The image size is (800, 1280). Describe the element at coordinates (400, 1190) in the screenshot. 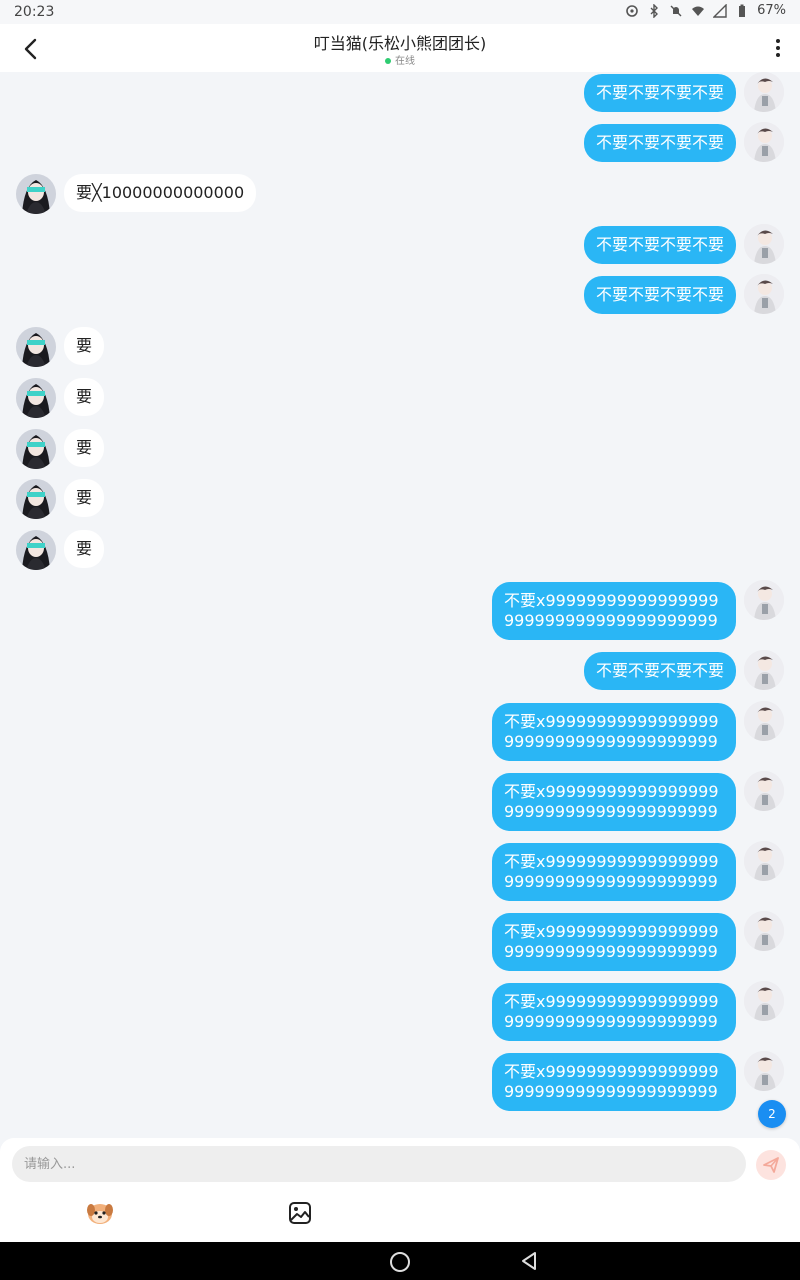

I see `input-bar` at that location.